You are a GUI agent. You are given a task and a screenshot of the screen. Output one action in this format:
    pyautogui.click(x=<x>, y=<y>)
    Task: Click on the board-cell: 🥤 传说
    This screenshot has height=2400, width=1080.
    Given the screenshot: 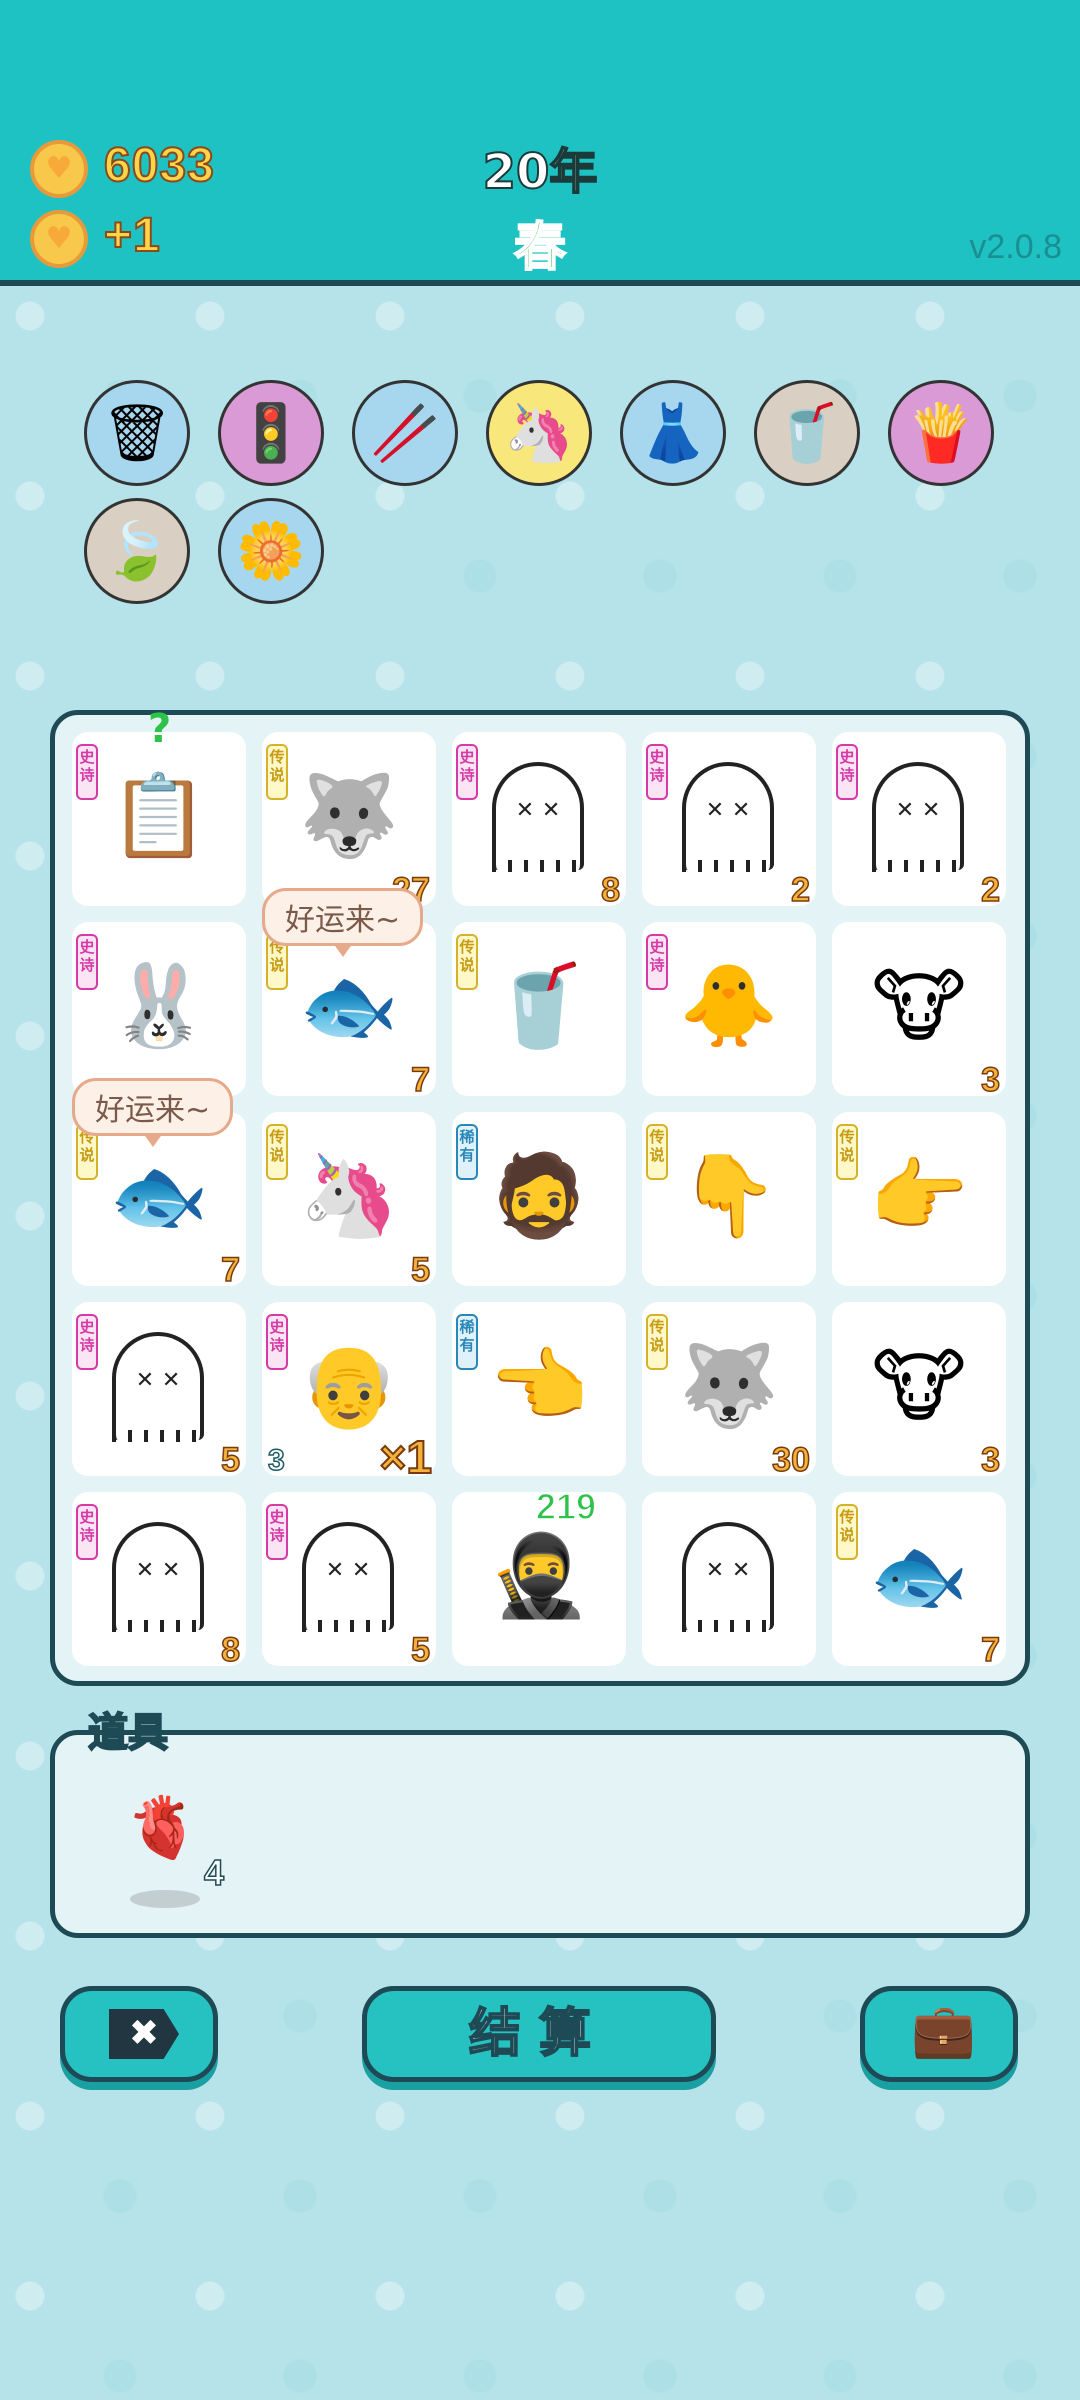 What is the action you would take?
    pyautogui.click(x=539, y=1009)
    